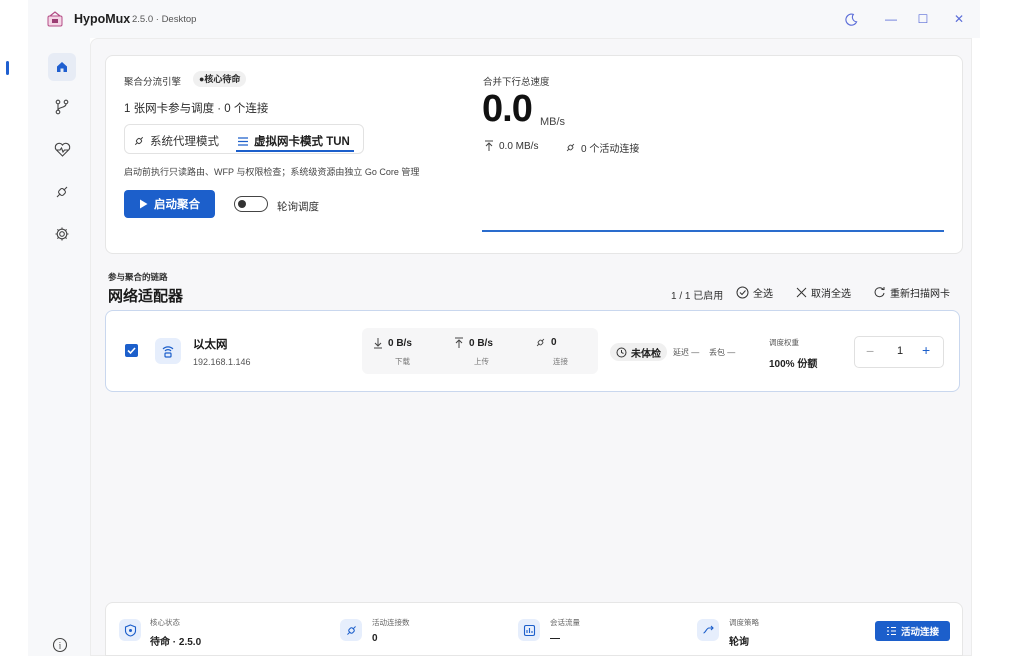 This screenshot has width=1012, height=656. I want to click on check-icon, so click(131, 351).